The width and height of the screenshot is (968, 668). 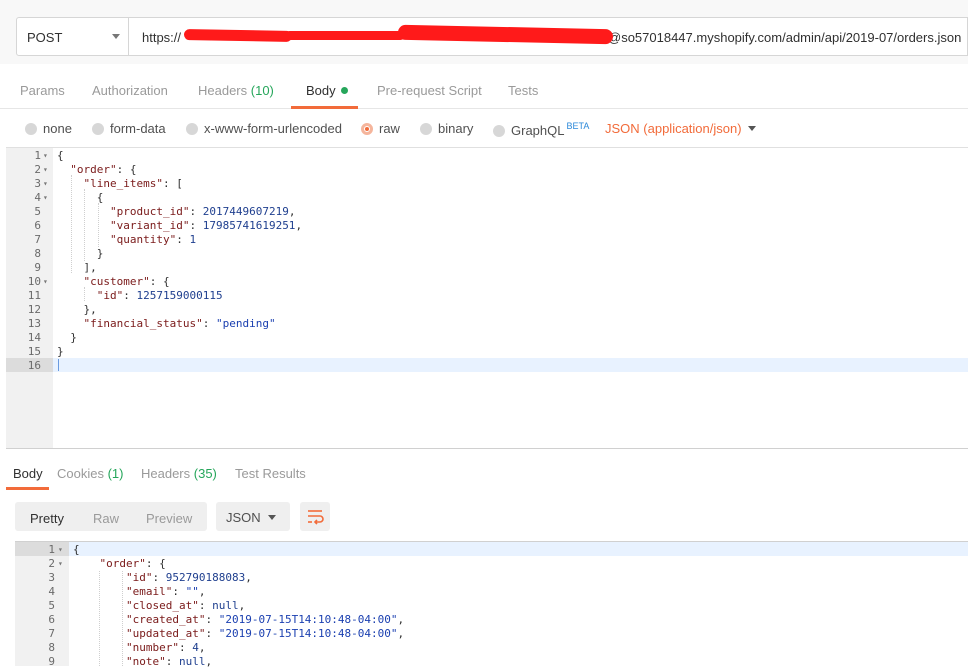 What do you see at coordinates (162, 37) in the screenshot?
I see `url-prefix: https://` at bounding box center [162, 37].